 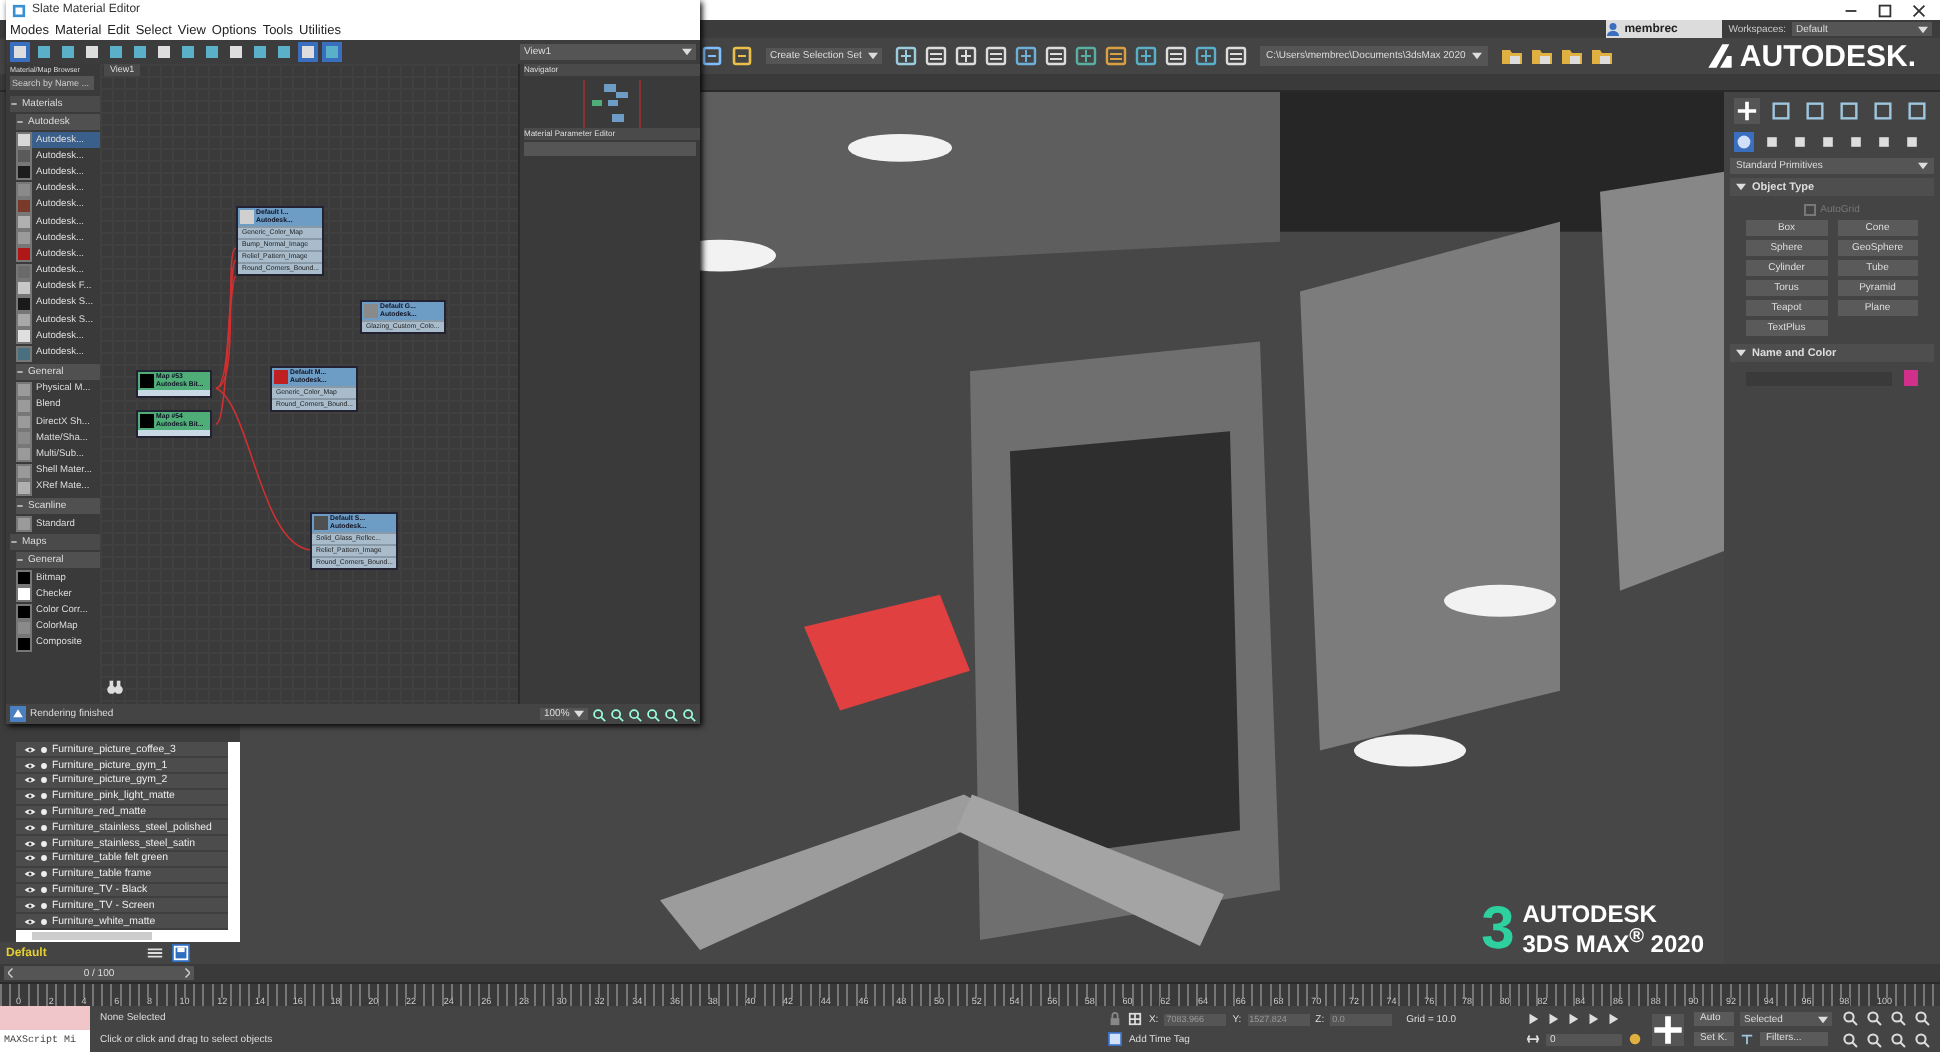 What do you see at coordinates (1533, 1039) in the screenshot?
I see `key-mode-icon` at bounding box center [1533, 1039].